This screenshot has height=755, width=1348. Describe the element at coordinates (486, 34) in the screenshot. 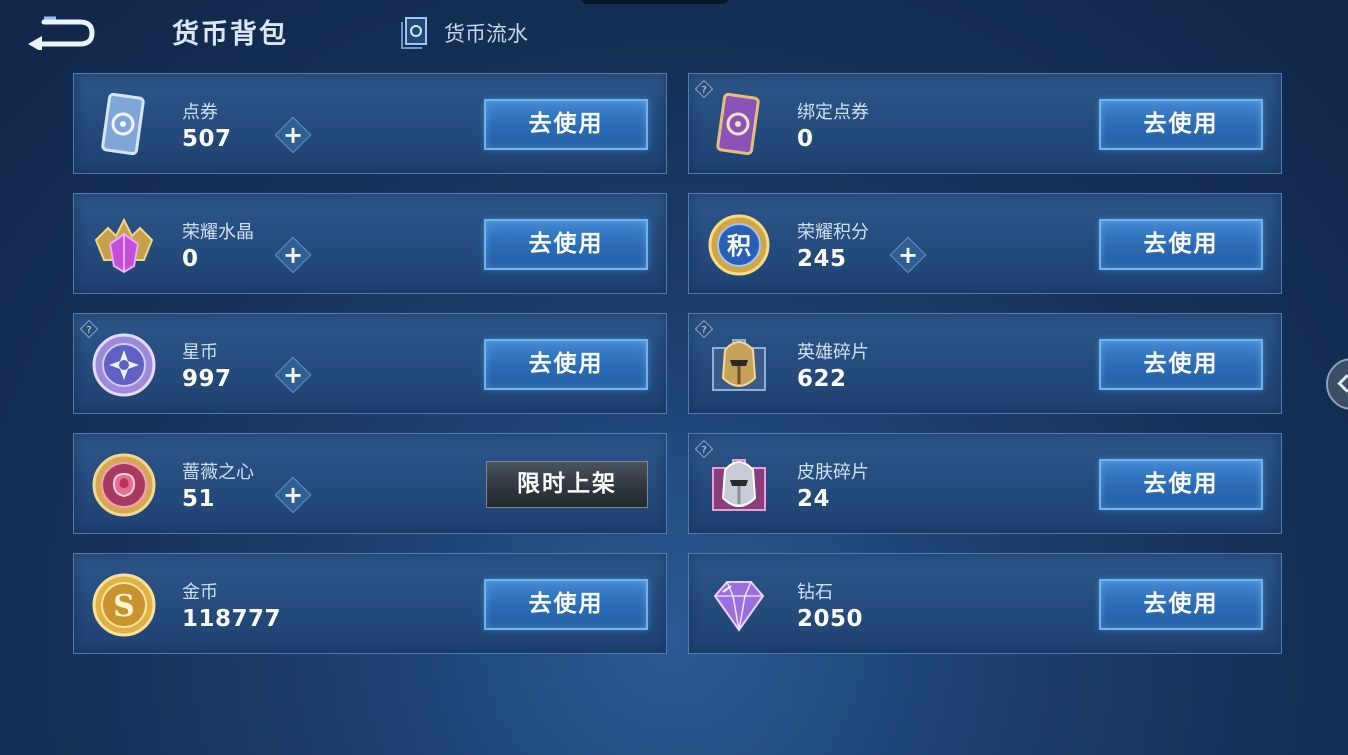

I see `currency-flow-label: 货币流水` at that location.